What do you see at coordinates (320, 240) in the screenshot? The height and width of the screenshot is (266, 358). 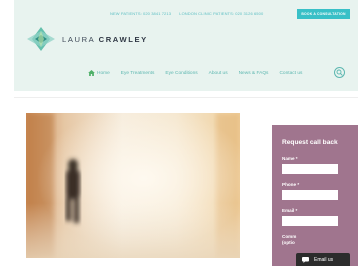 I see `comments-label: Comm (optio` at bounding box center [320, 240].